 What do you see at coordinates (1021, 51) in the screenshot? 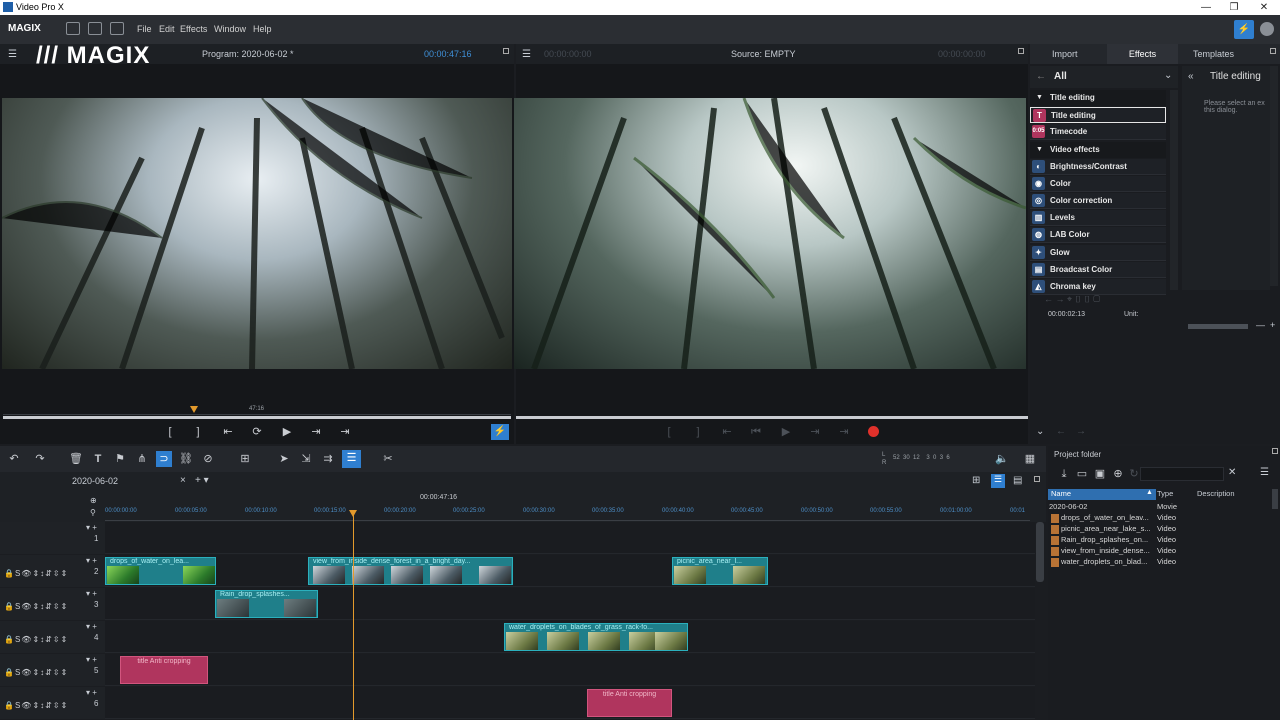
I see `source-maximize-icon` at bounding box center [1021, 51].